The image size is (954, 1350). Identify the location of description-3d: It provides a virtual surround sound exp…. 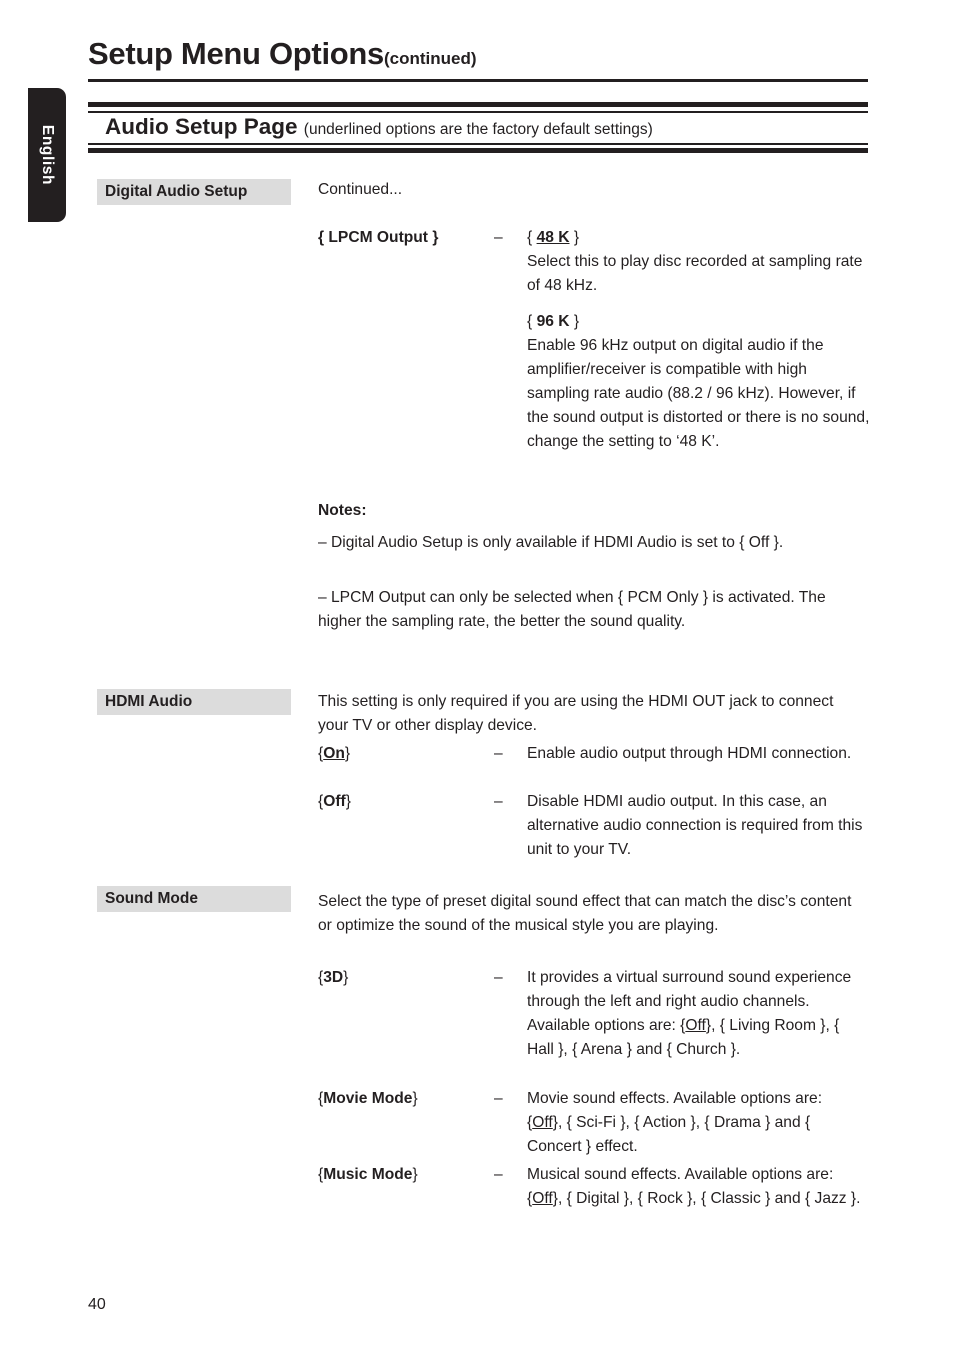
(693, 1014).